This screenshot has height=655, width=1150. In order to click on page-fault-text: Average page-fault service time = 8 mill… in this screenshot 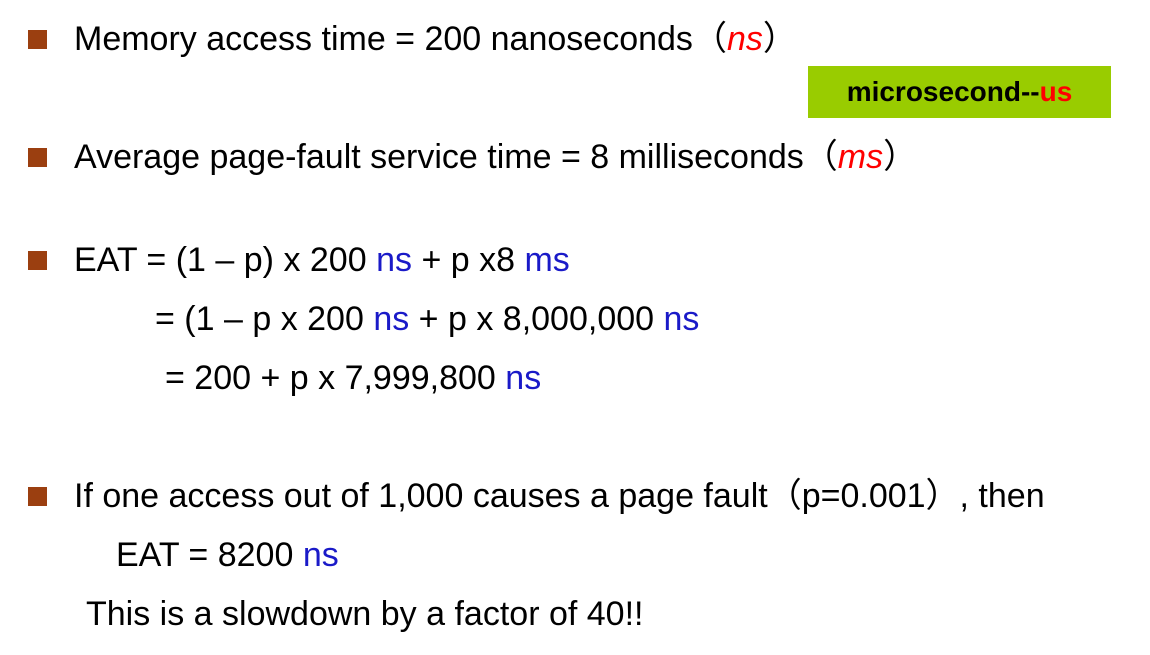, I will do `click(439, 157)`.